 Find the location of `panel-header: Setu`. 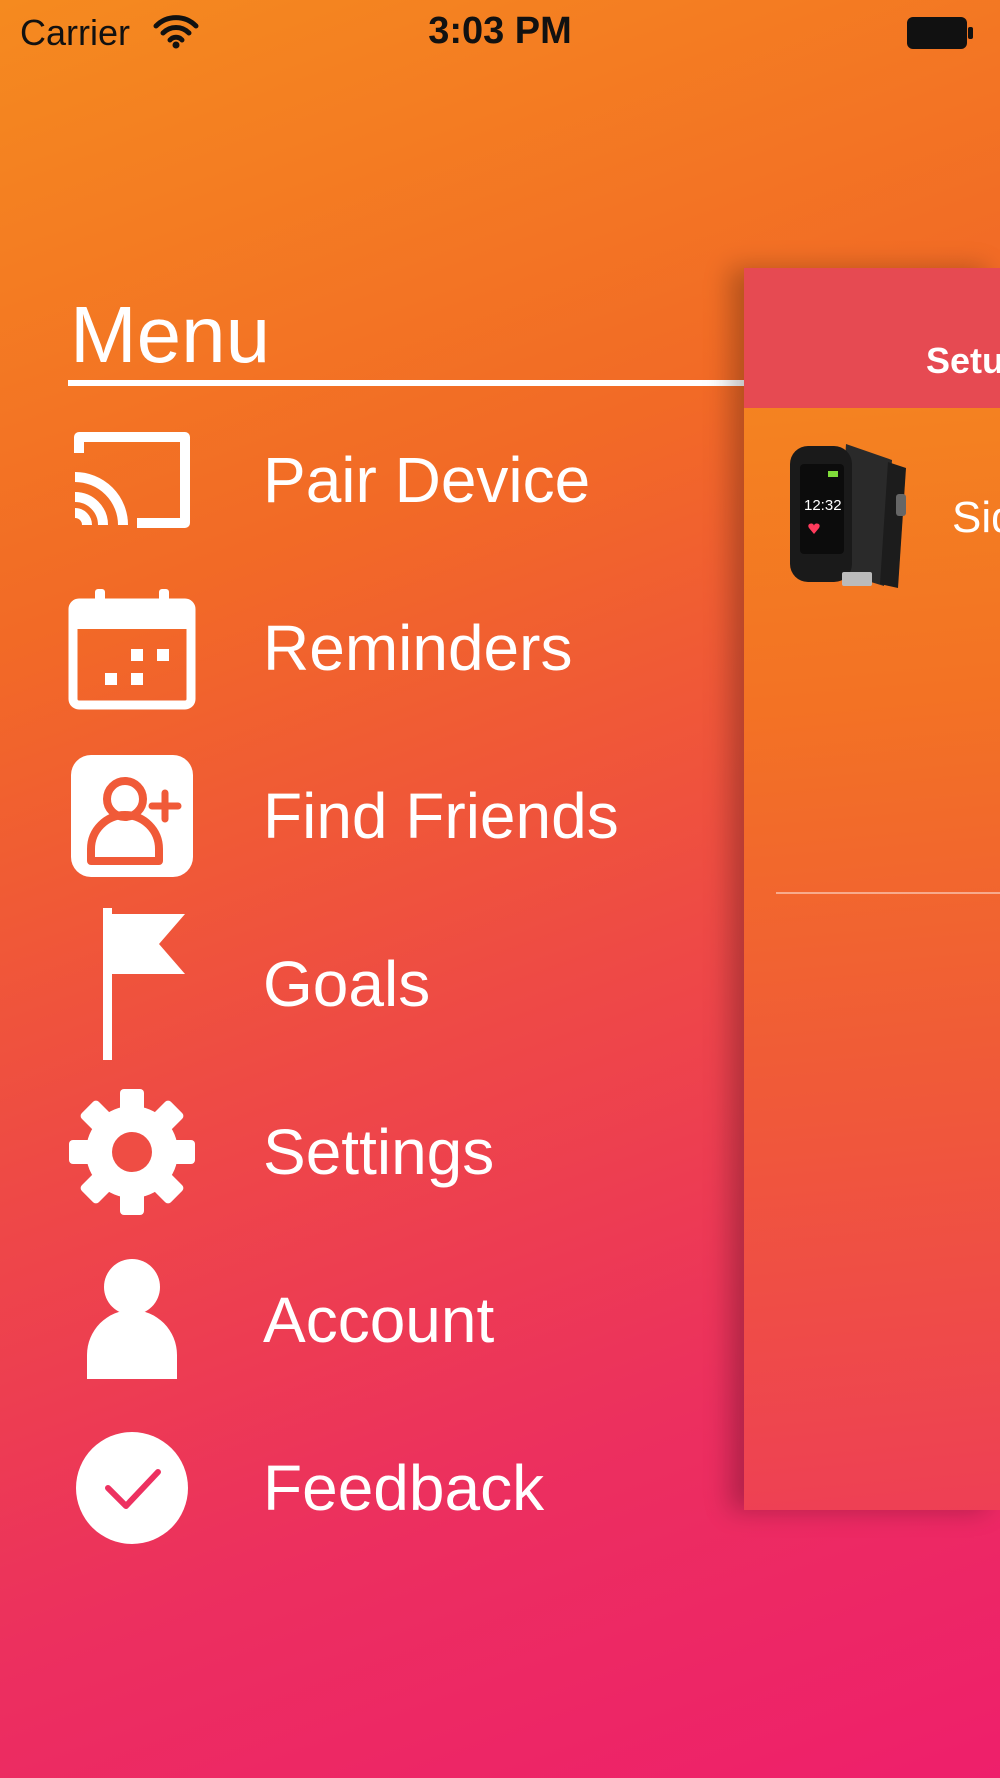

panel-header: Setu is located at coordinates (872, 338).